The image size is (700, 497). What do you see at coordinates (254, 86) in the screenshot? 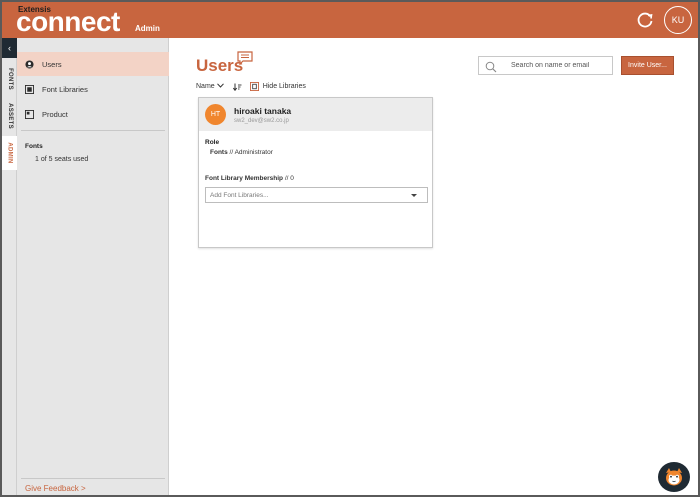
I see `library-box-icon` at bounding box center [254, 86].